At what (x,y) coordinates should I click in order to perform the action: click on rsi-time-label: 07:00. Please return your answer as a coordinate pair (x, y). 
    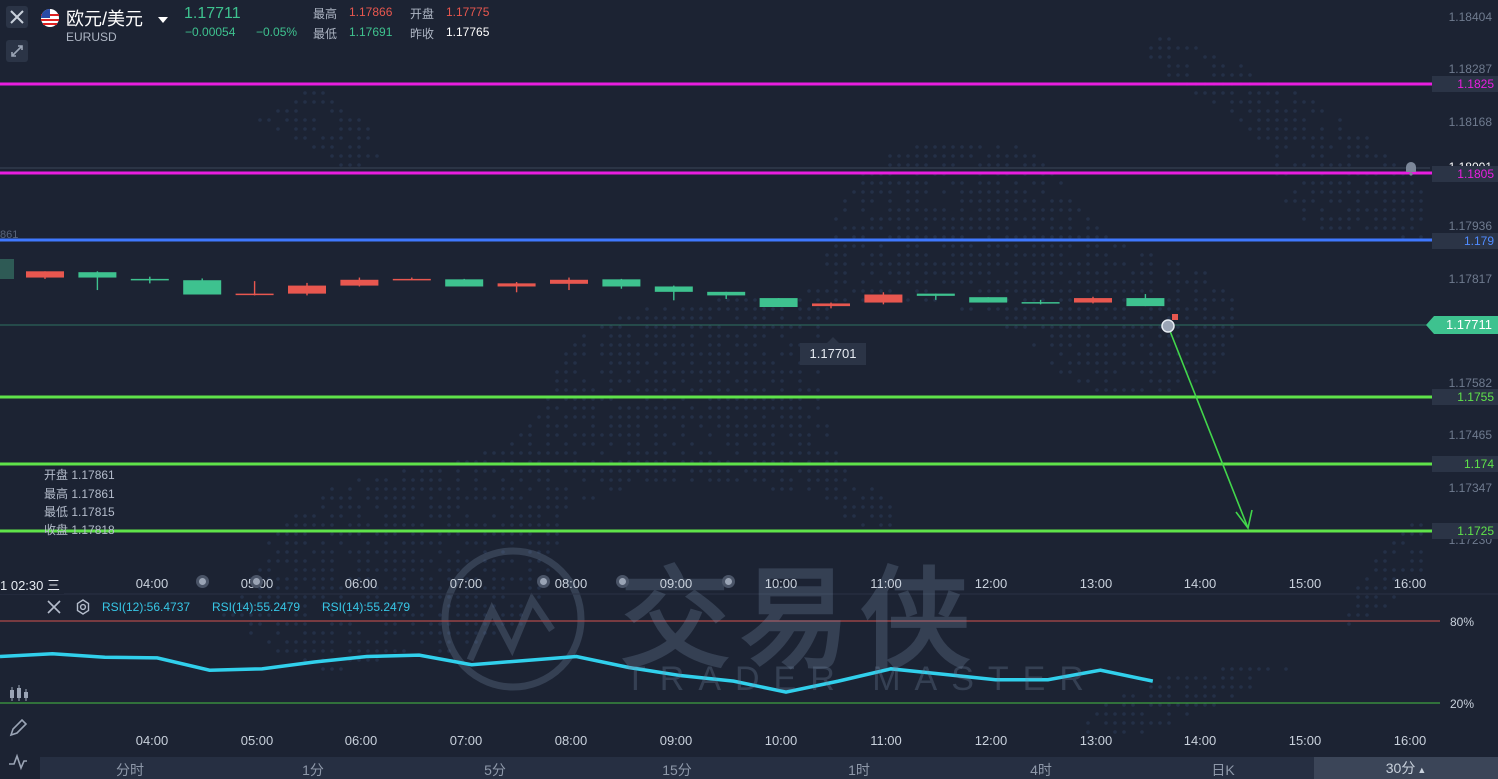
    Looking at the image, I should click on (466, 740).